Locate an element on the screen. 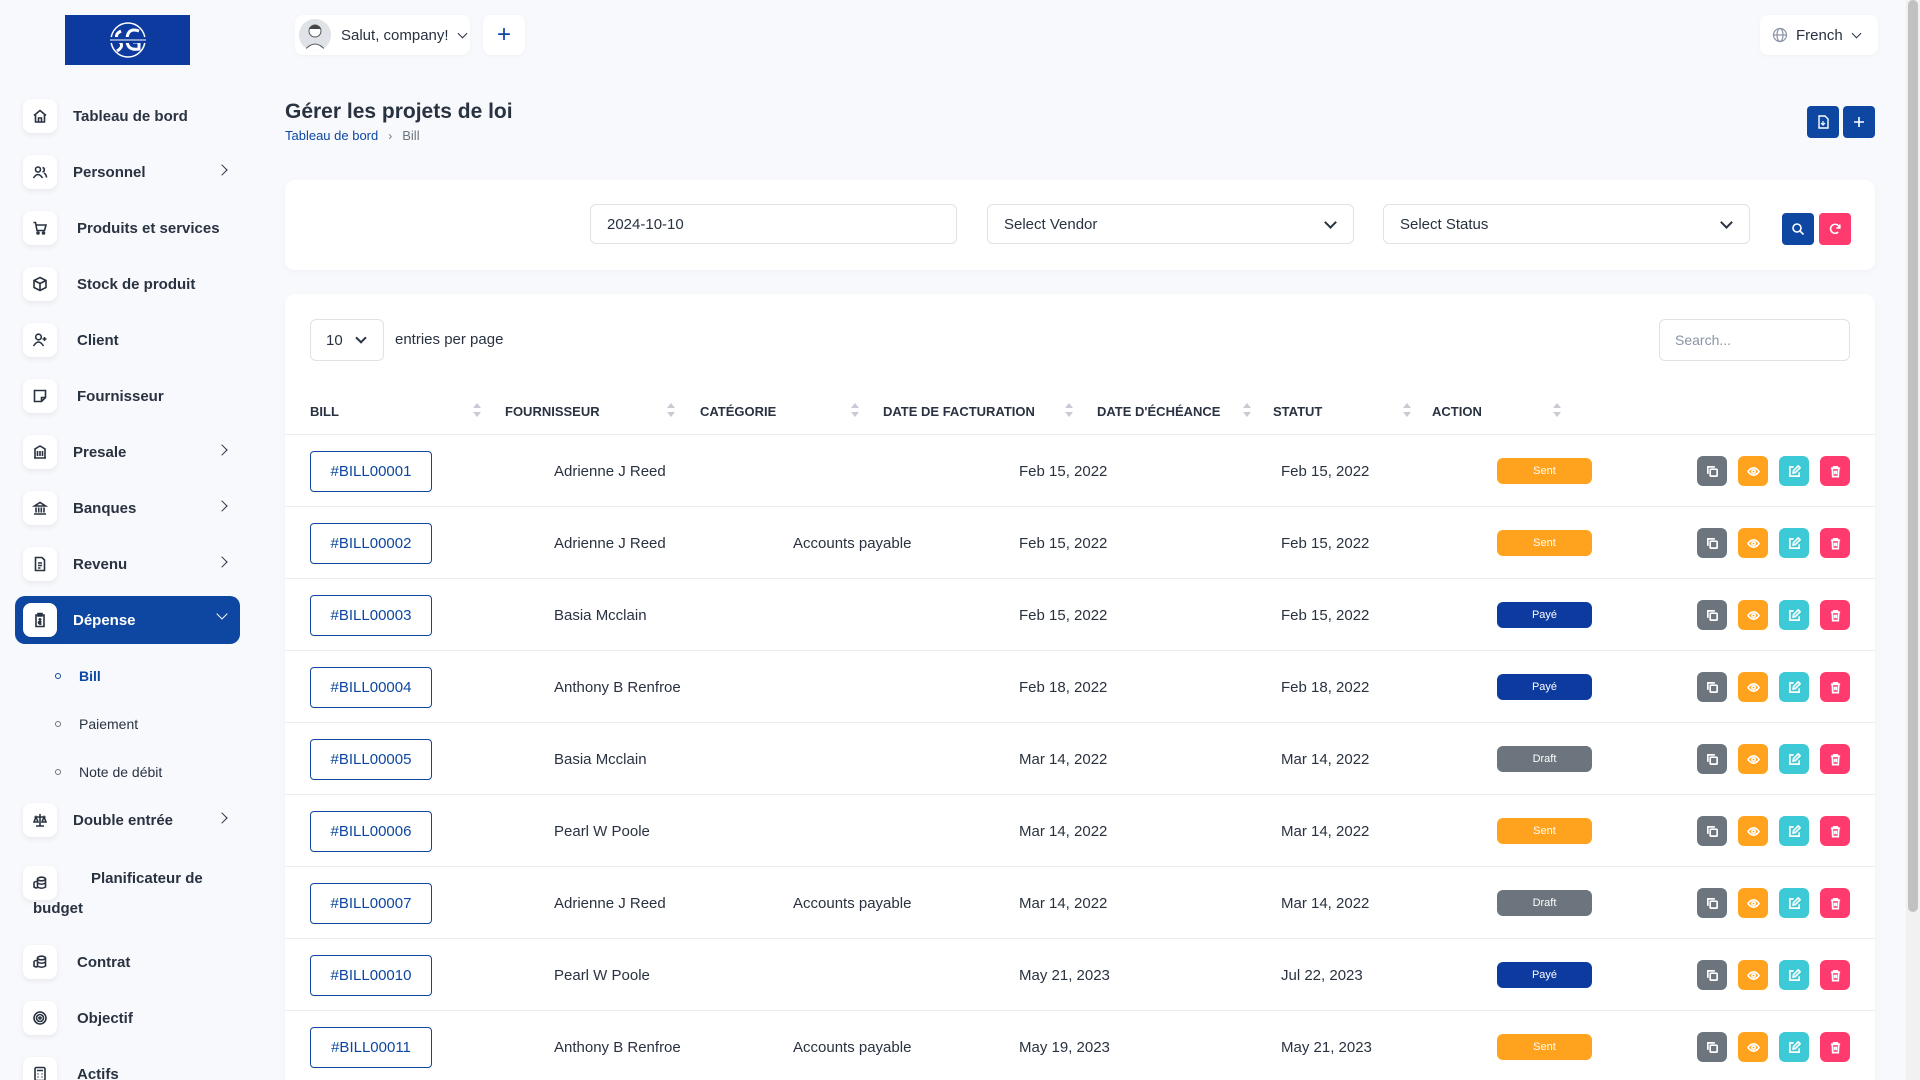 Image resolution: width=1920 pixels, height=1080 pixels. globe-icon is located at coordinates (1780, 35).